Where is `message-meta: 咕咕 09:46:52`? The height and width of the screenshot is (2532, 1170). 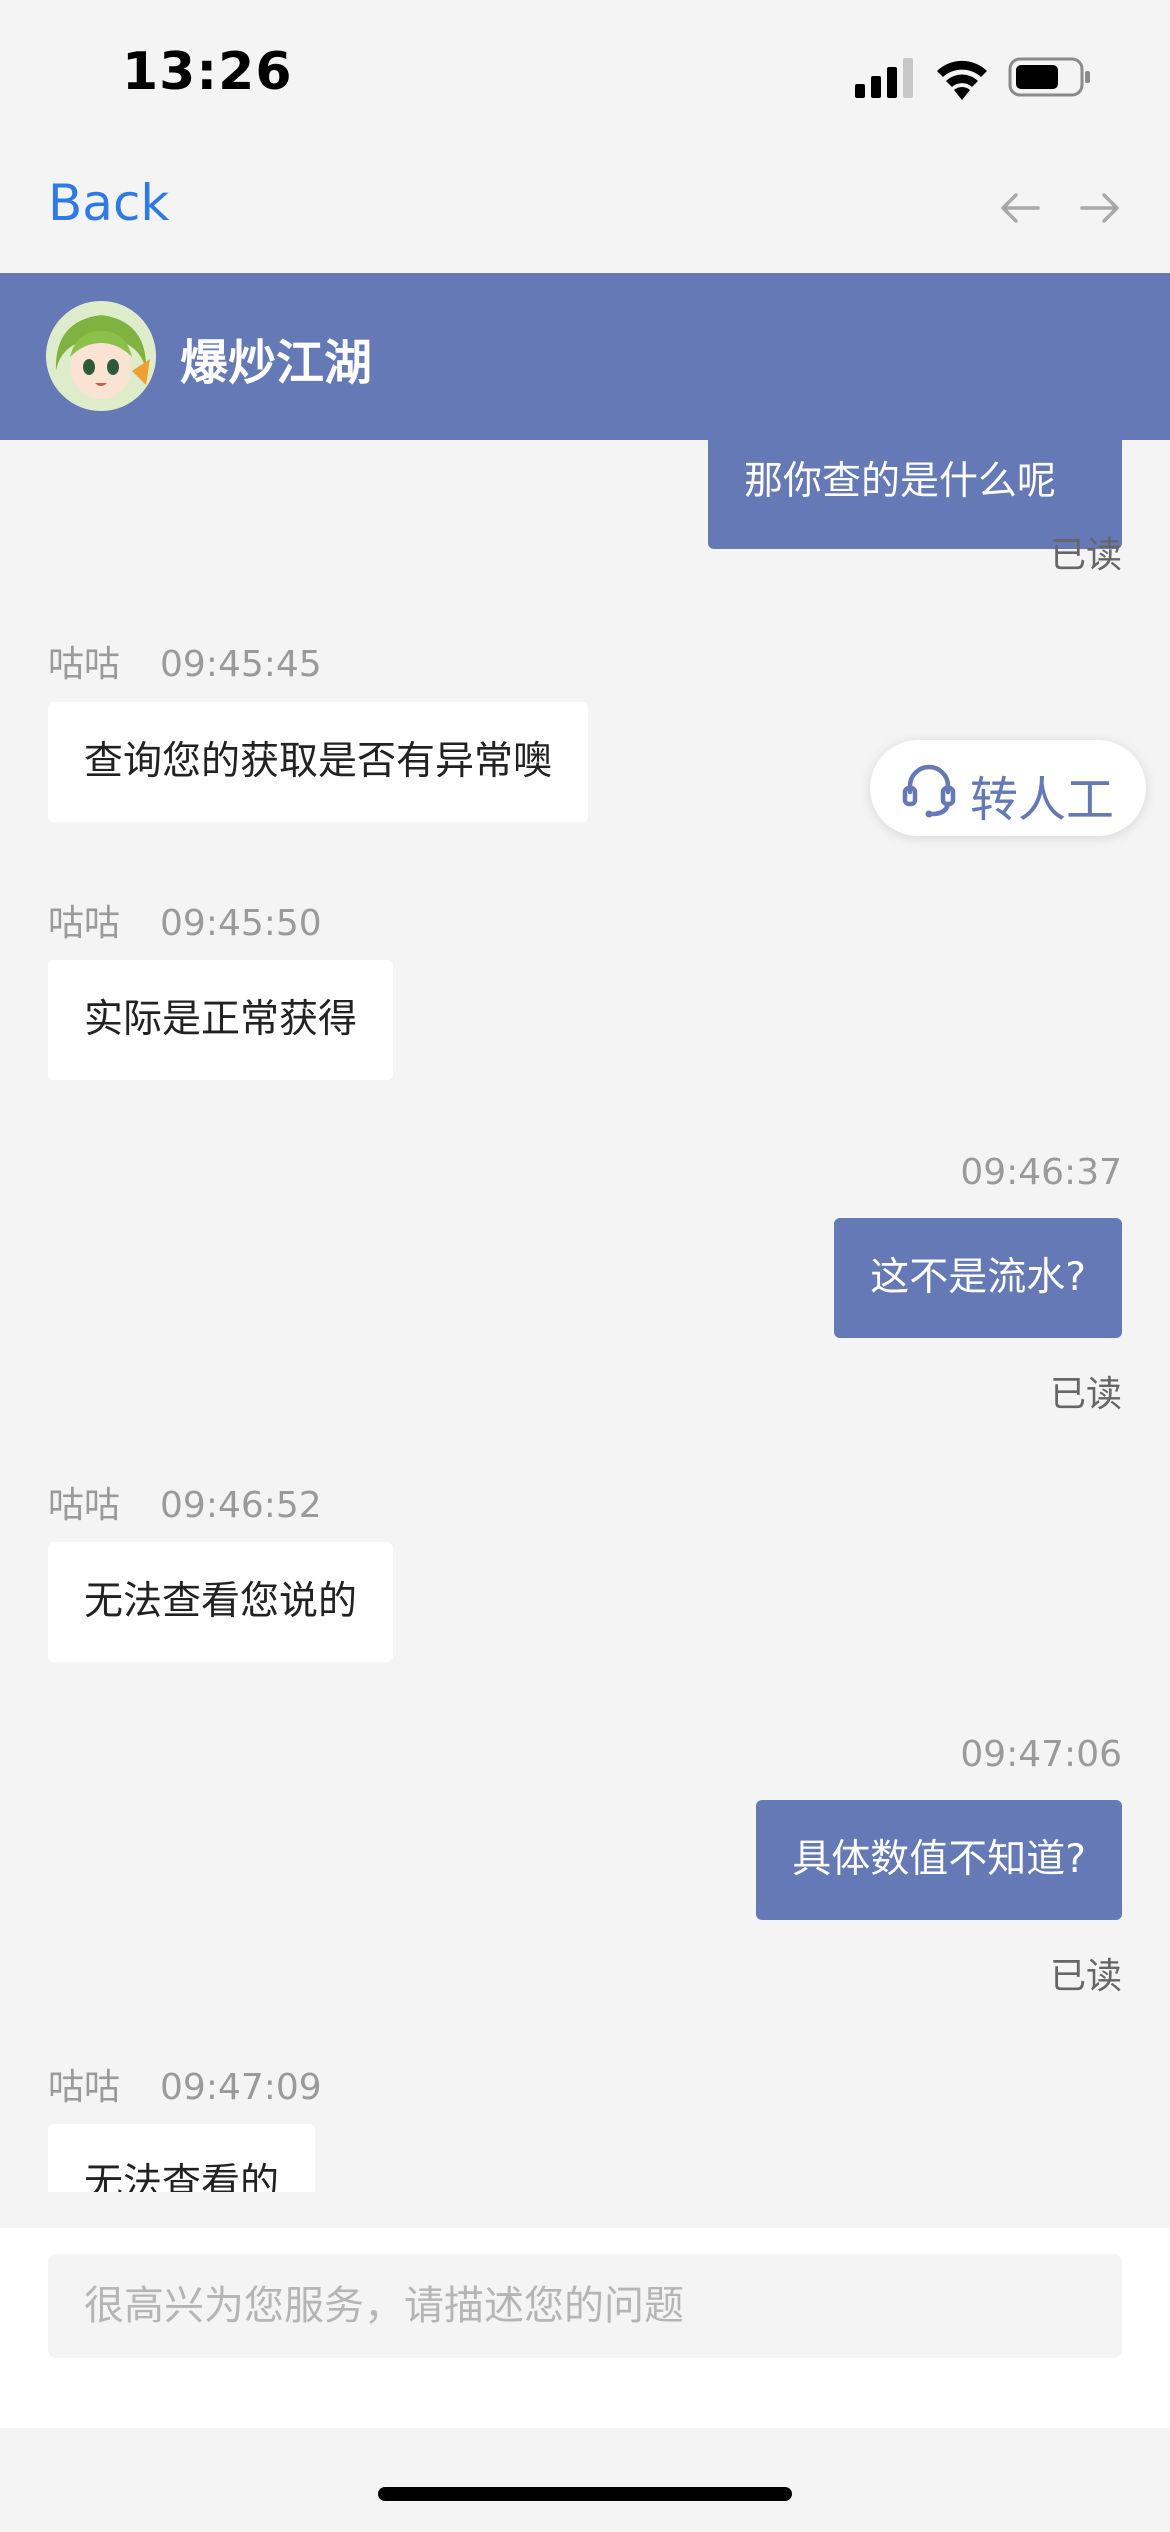
message-meta: 咕咕 09:46:52 is located at coordinates (185, 1502).